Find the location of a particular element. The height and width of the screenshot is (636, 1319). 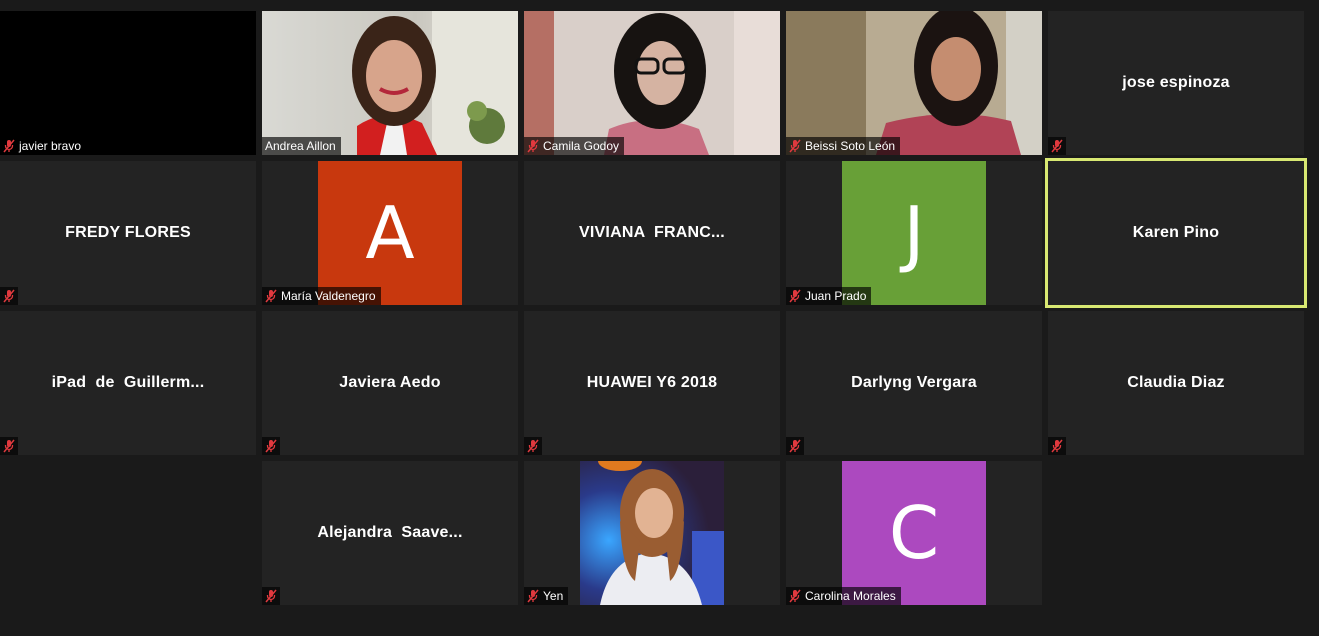

tile-jose-espinoza: jose espinoza is located at coordinates (1176, 83).